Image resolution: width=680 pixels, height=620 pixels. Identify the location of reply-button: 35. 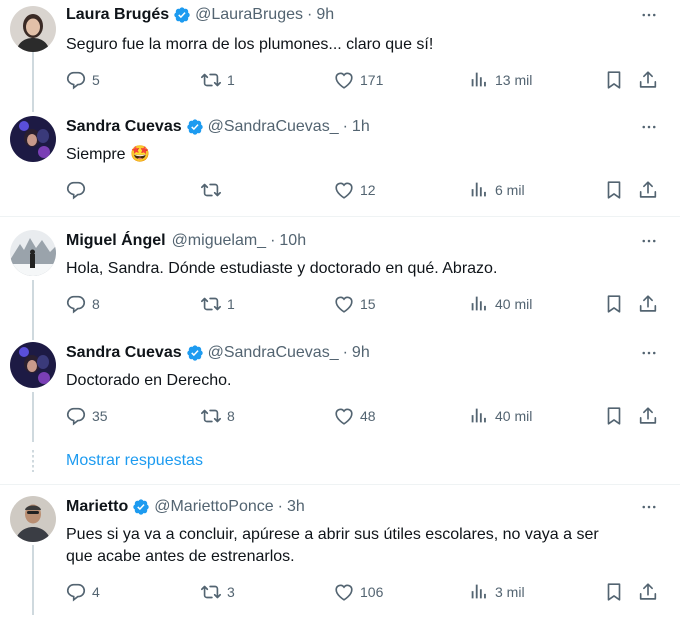
(86, 416).